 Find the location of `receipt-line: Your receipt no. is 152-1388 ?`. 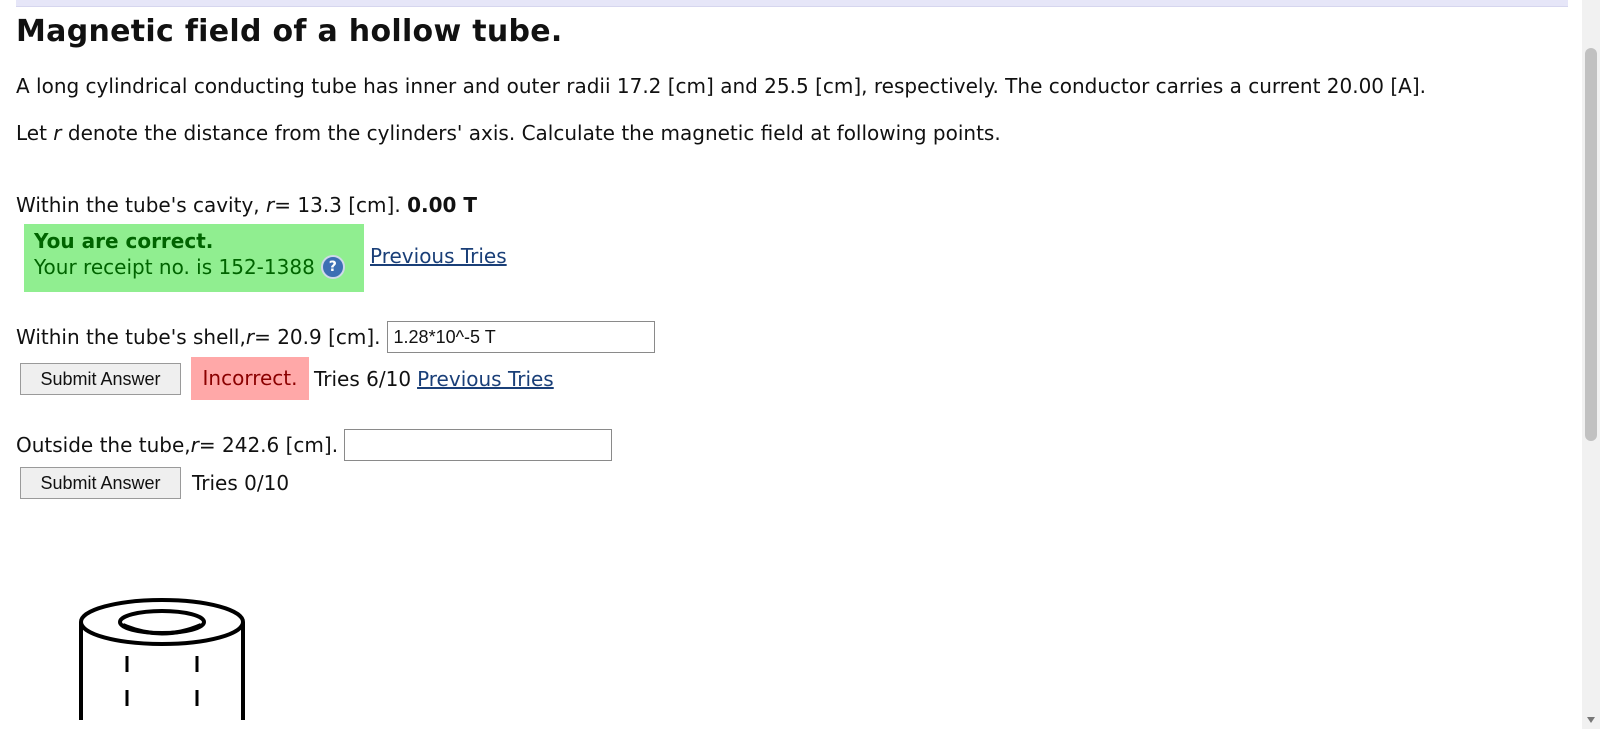

receipt-line: Your receipt no. is 152-1388 ? is located at coordinates (199, 267).